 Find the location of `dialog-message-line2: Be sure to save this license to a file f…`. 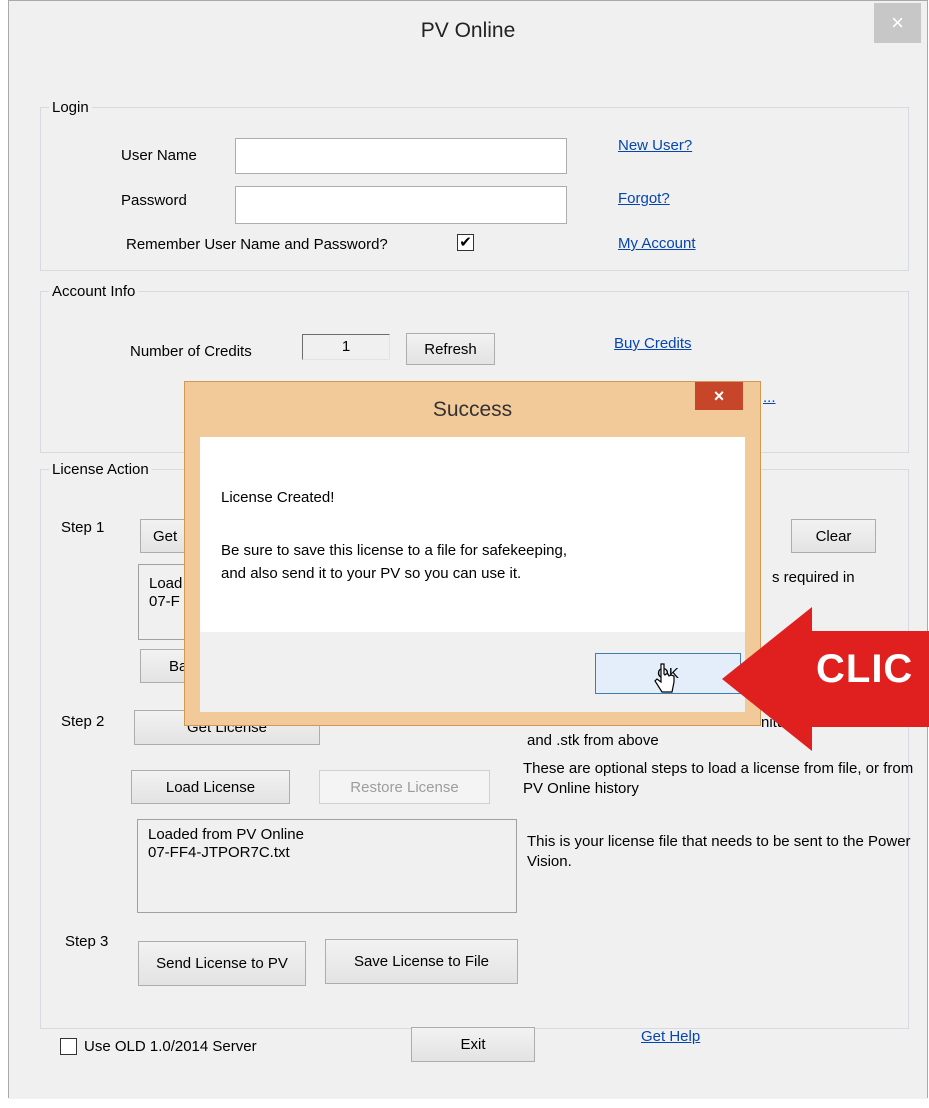

dialog-message-line2: Be sure to save this license to a file f… is located at coordinates (394, 550).